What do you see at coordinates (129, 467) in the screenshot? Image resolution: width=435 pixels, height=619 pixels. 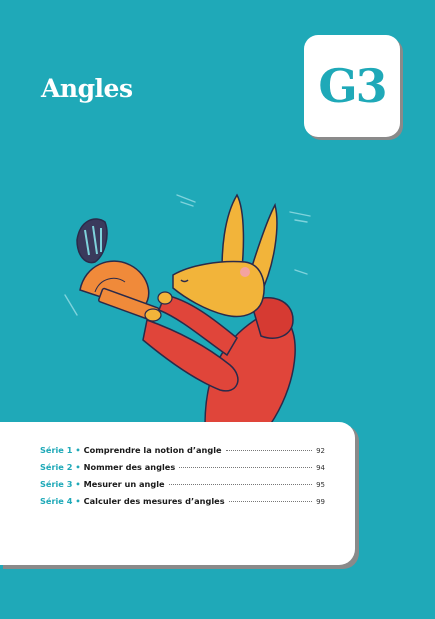 I see `toc-topic: Nommer des angles` at bounding box center [129, 467].